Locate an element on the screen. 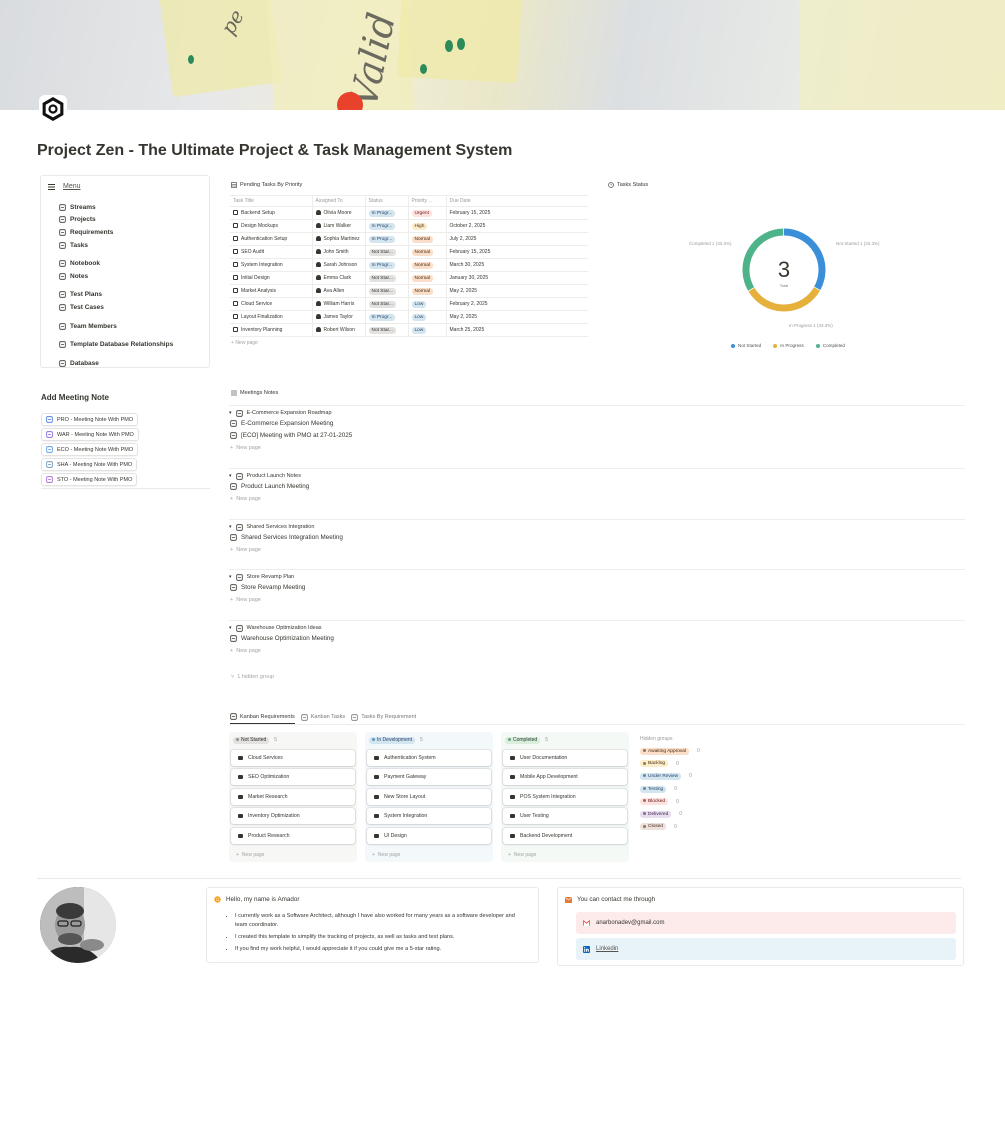  menu-item-team-members: Team Members is located at coordinates (116, 326).